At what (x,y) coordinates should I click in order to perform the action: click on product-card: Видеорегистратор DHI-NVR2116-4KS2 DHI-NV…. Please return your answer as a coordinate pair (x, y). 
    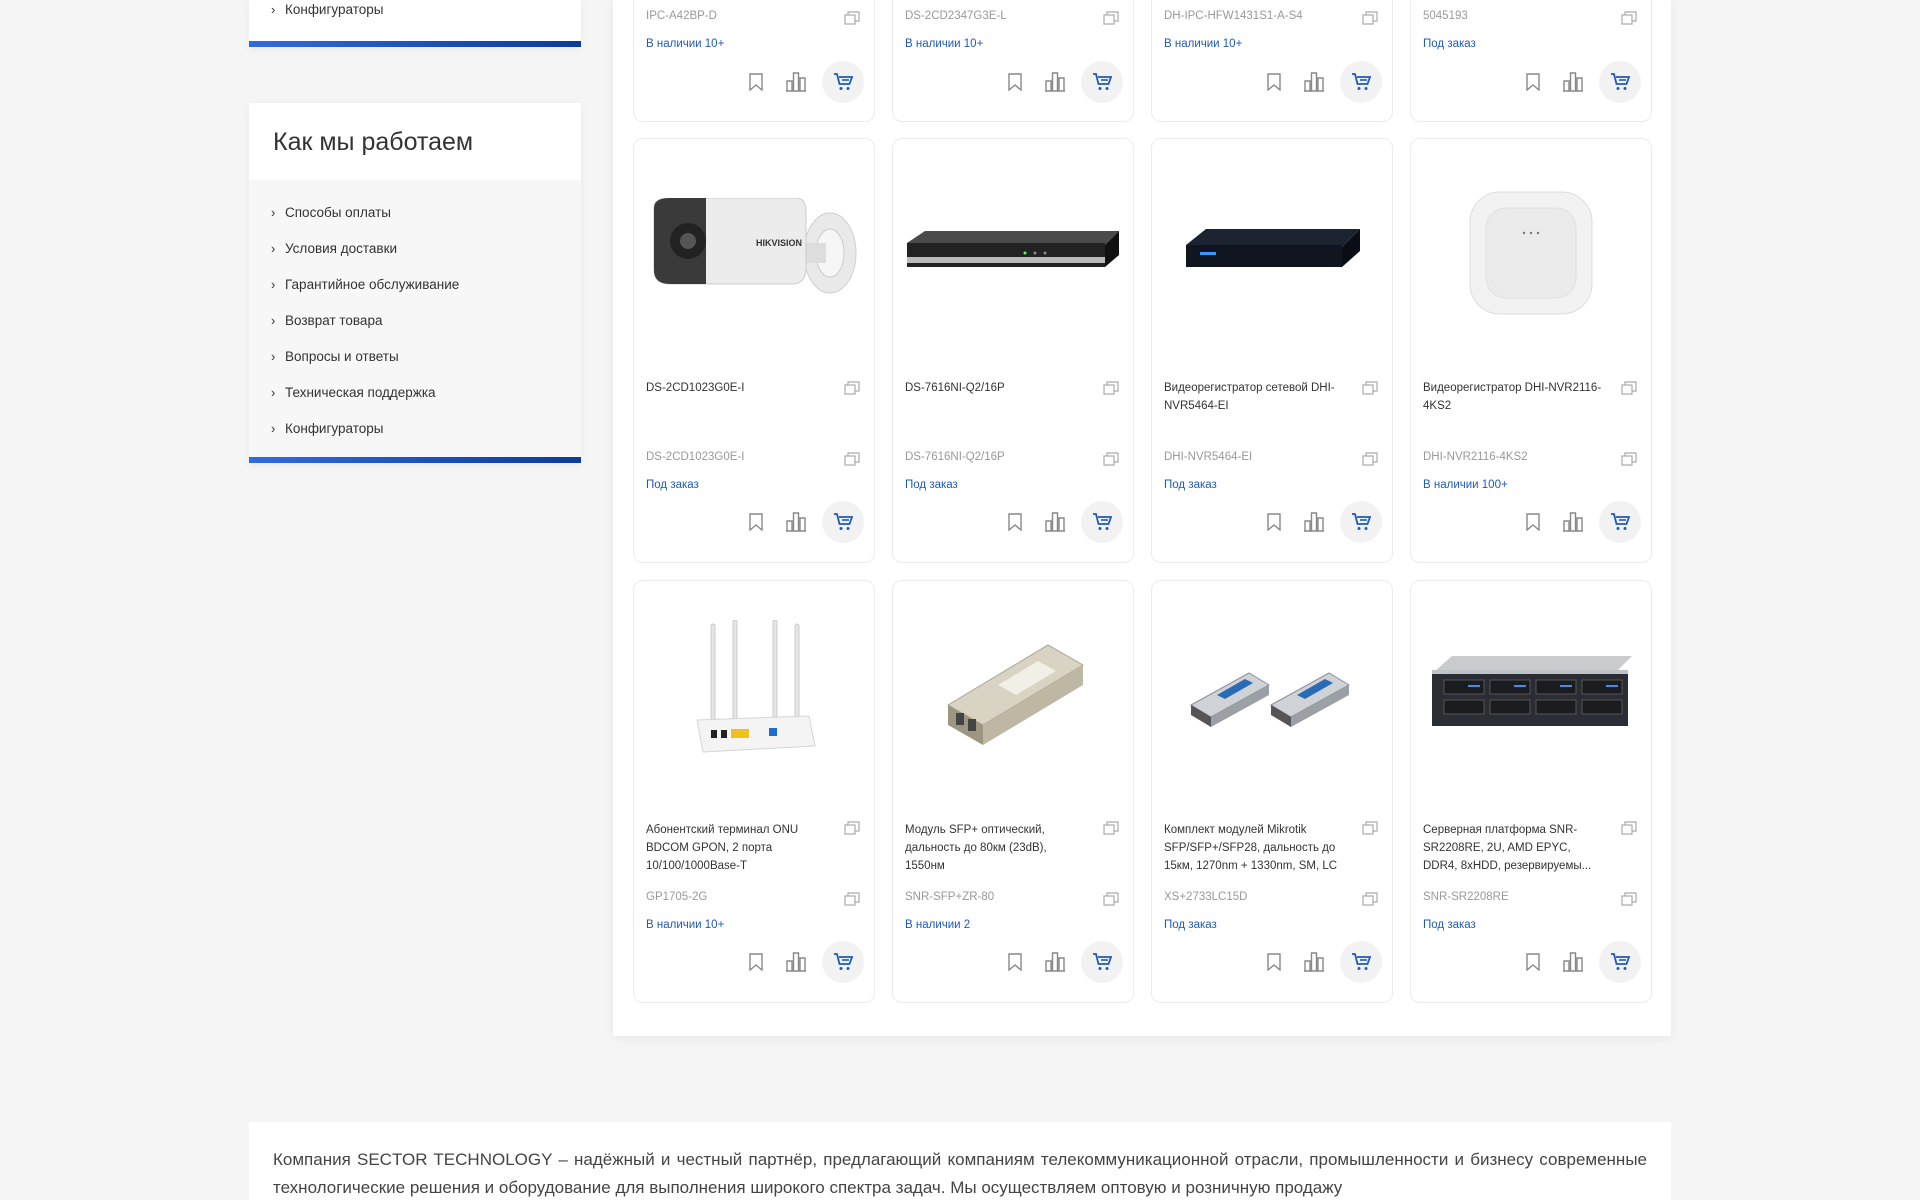
    Looking at the image, I should click on (1531, 350).